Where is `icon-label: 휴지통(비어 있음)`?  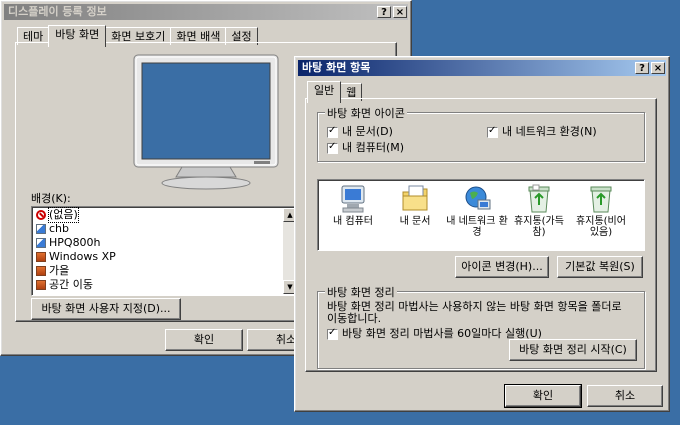
icon-label: 휴지통(비어 있음) is located at coordinates (601, 227).